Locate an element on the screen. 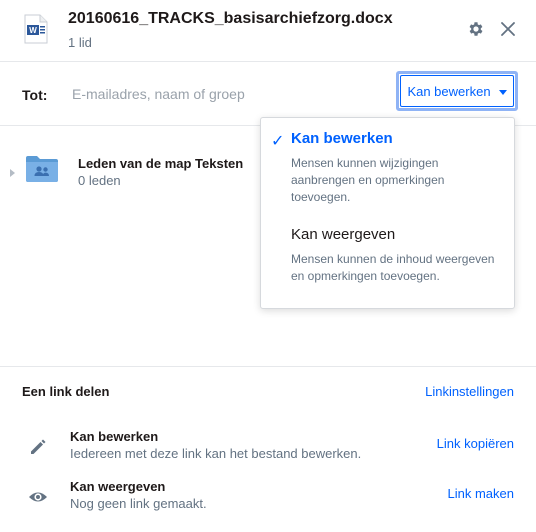 The width and height of the screenshot is (536, 532). link-settings-link: Linkinstellingen is located at coordinates (469, 391).